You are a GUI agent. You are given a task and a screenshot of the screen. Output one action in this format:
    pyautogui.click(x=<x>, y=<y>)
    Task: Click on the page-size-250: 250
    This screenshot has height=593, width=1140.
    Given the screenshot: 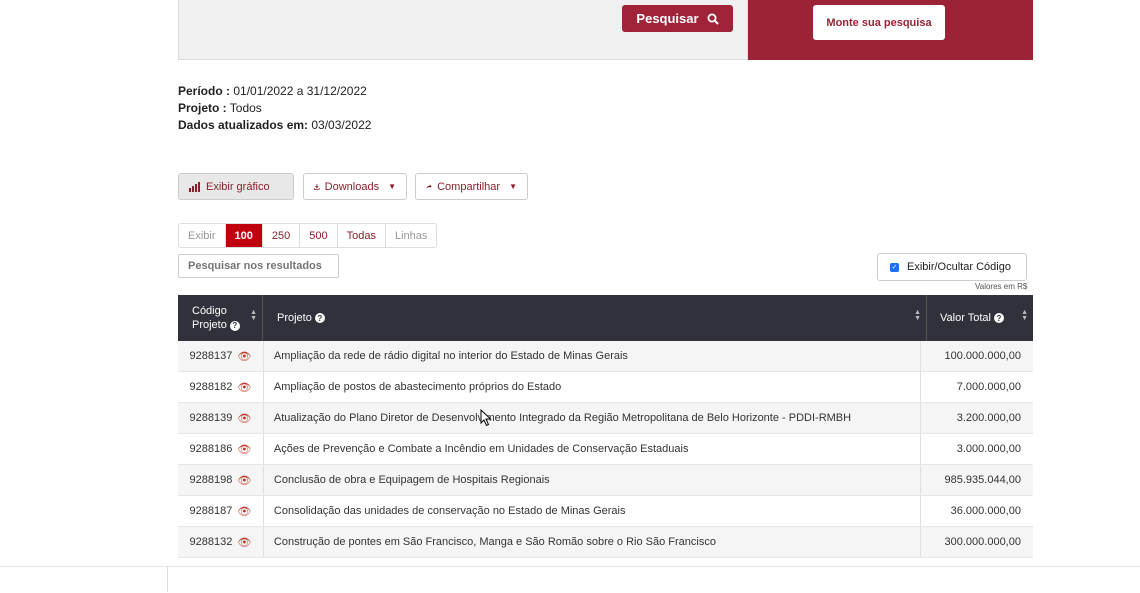 What is the action you would take?
    pyautogui.click(x=282, y=235)
    